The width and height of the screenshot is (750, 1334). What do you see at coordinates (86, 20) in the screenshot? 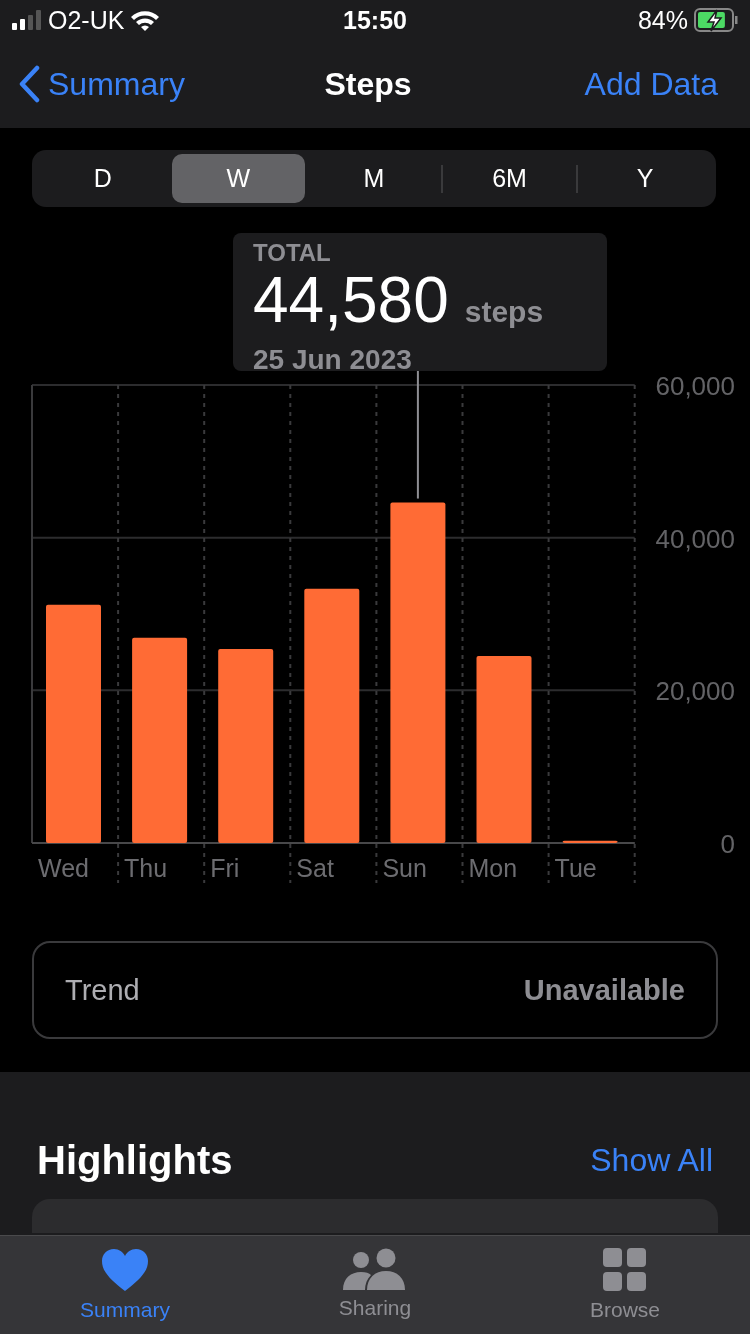
I see `carrier-name: O2-UK` at bounding box center [86, 20].